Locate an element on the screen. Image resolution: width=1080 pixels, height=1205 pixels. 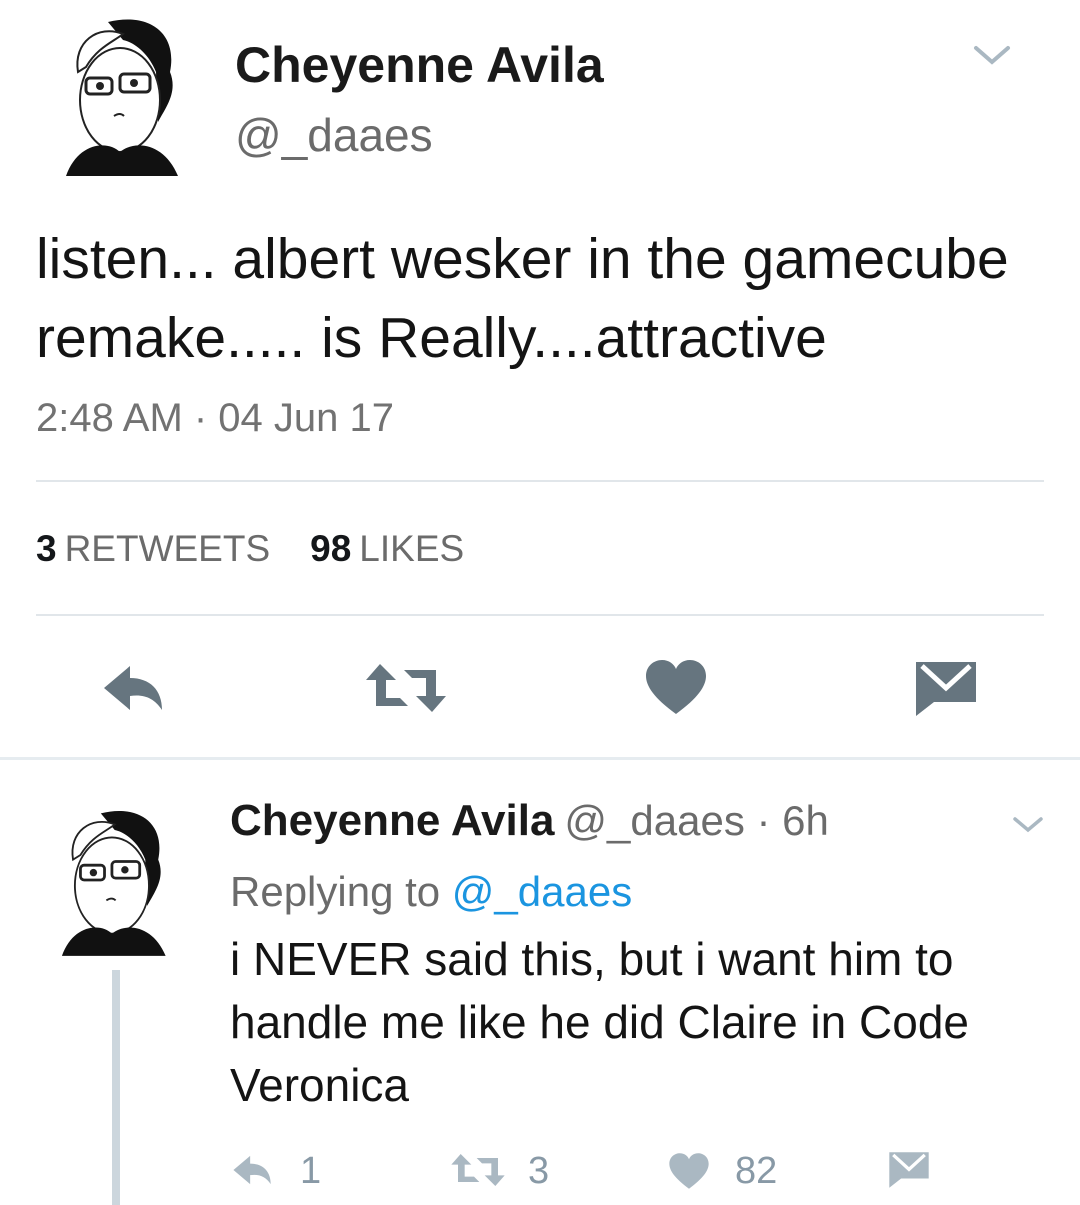
author-name: Cheyenne Avila is located at coordinates (419, 65).